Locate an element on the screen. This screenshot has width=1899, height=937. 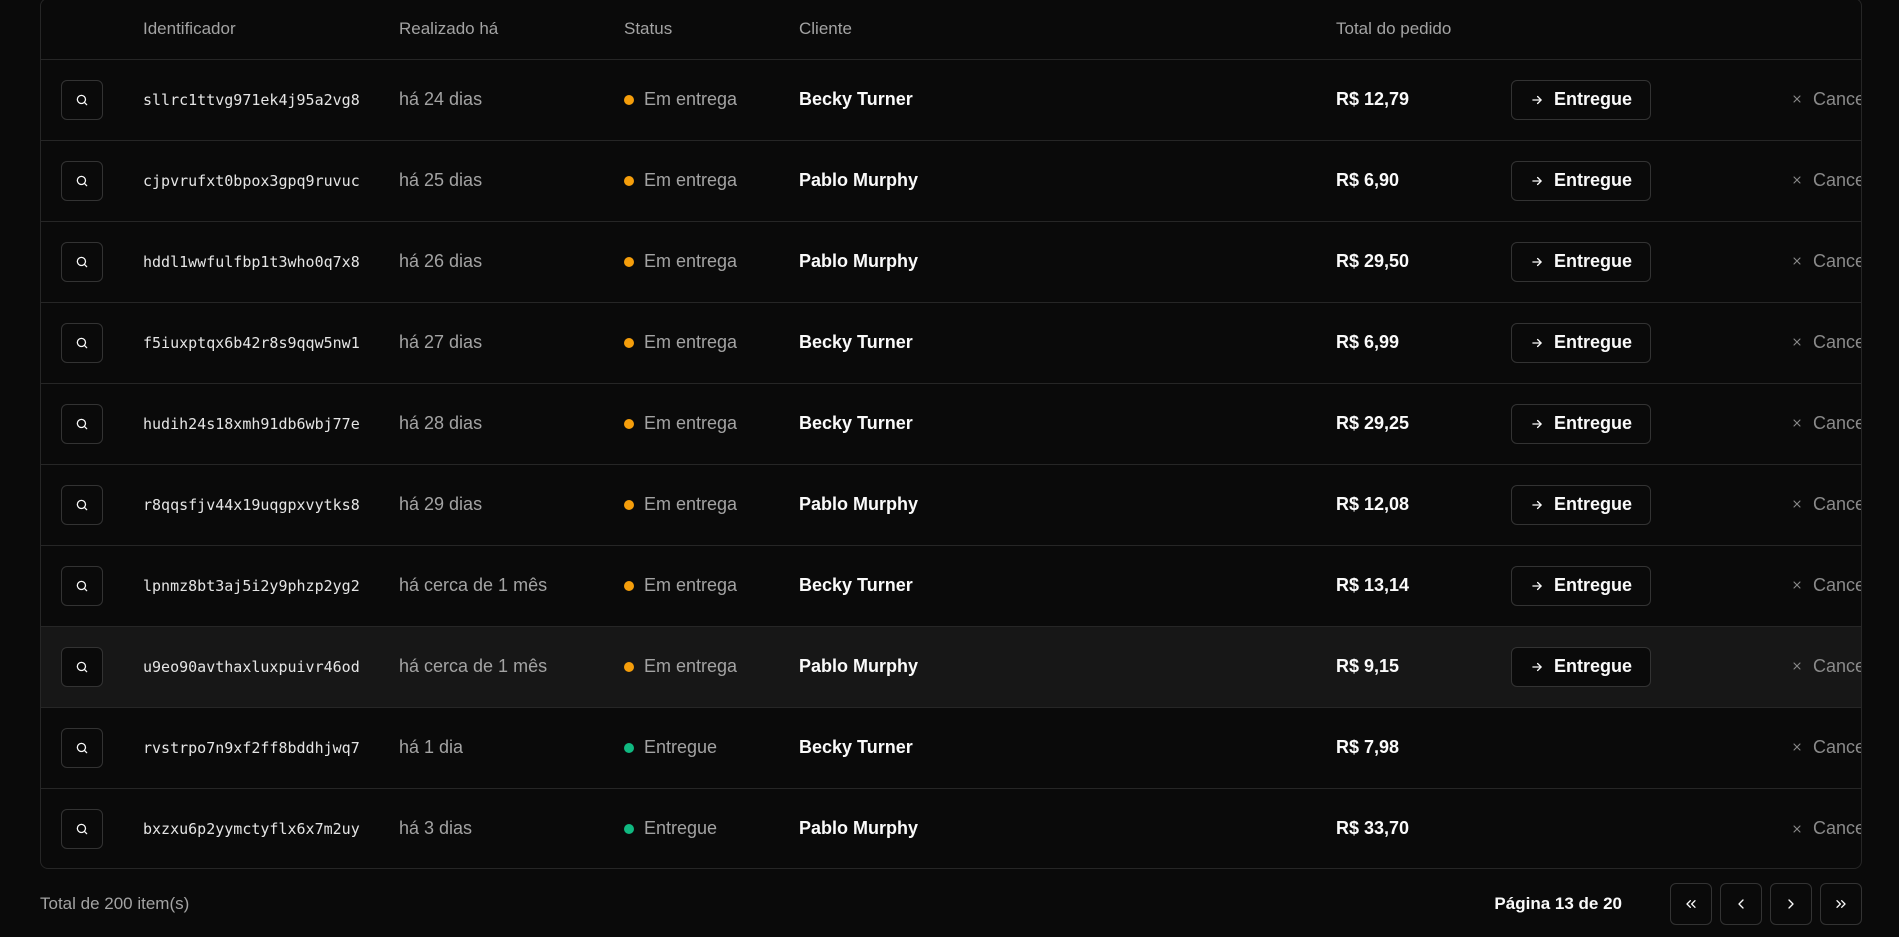
previous-page-button is located at coordinates (1741, 904).